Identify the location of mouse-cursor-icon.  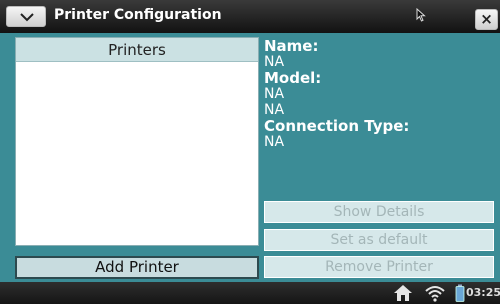
(421, 15).